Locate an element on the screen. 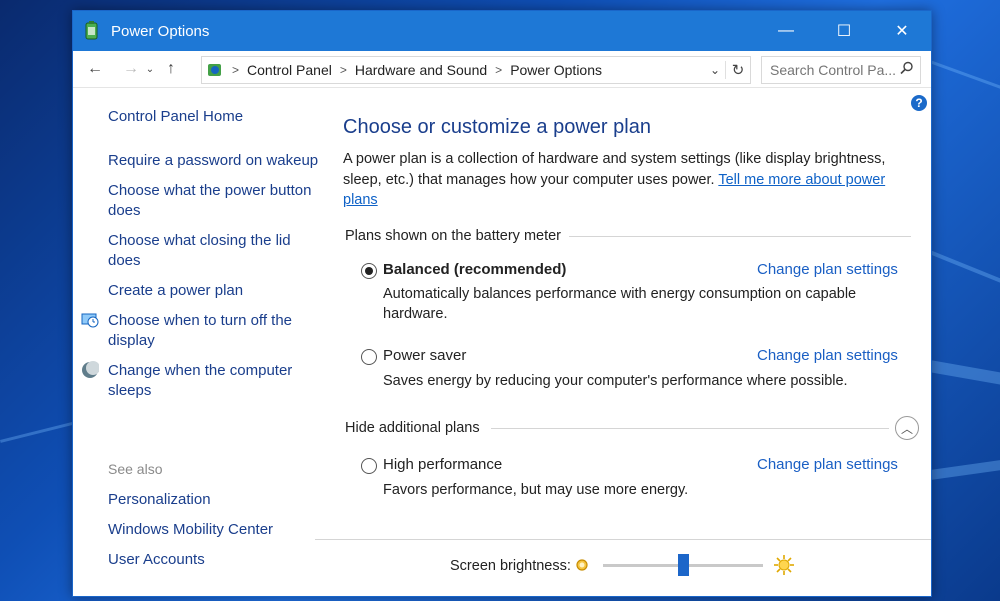  power-button-link-line2: does is located at coordinates (124, 210).